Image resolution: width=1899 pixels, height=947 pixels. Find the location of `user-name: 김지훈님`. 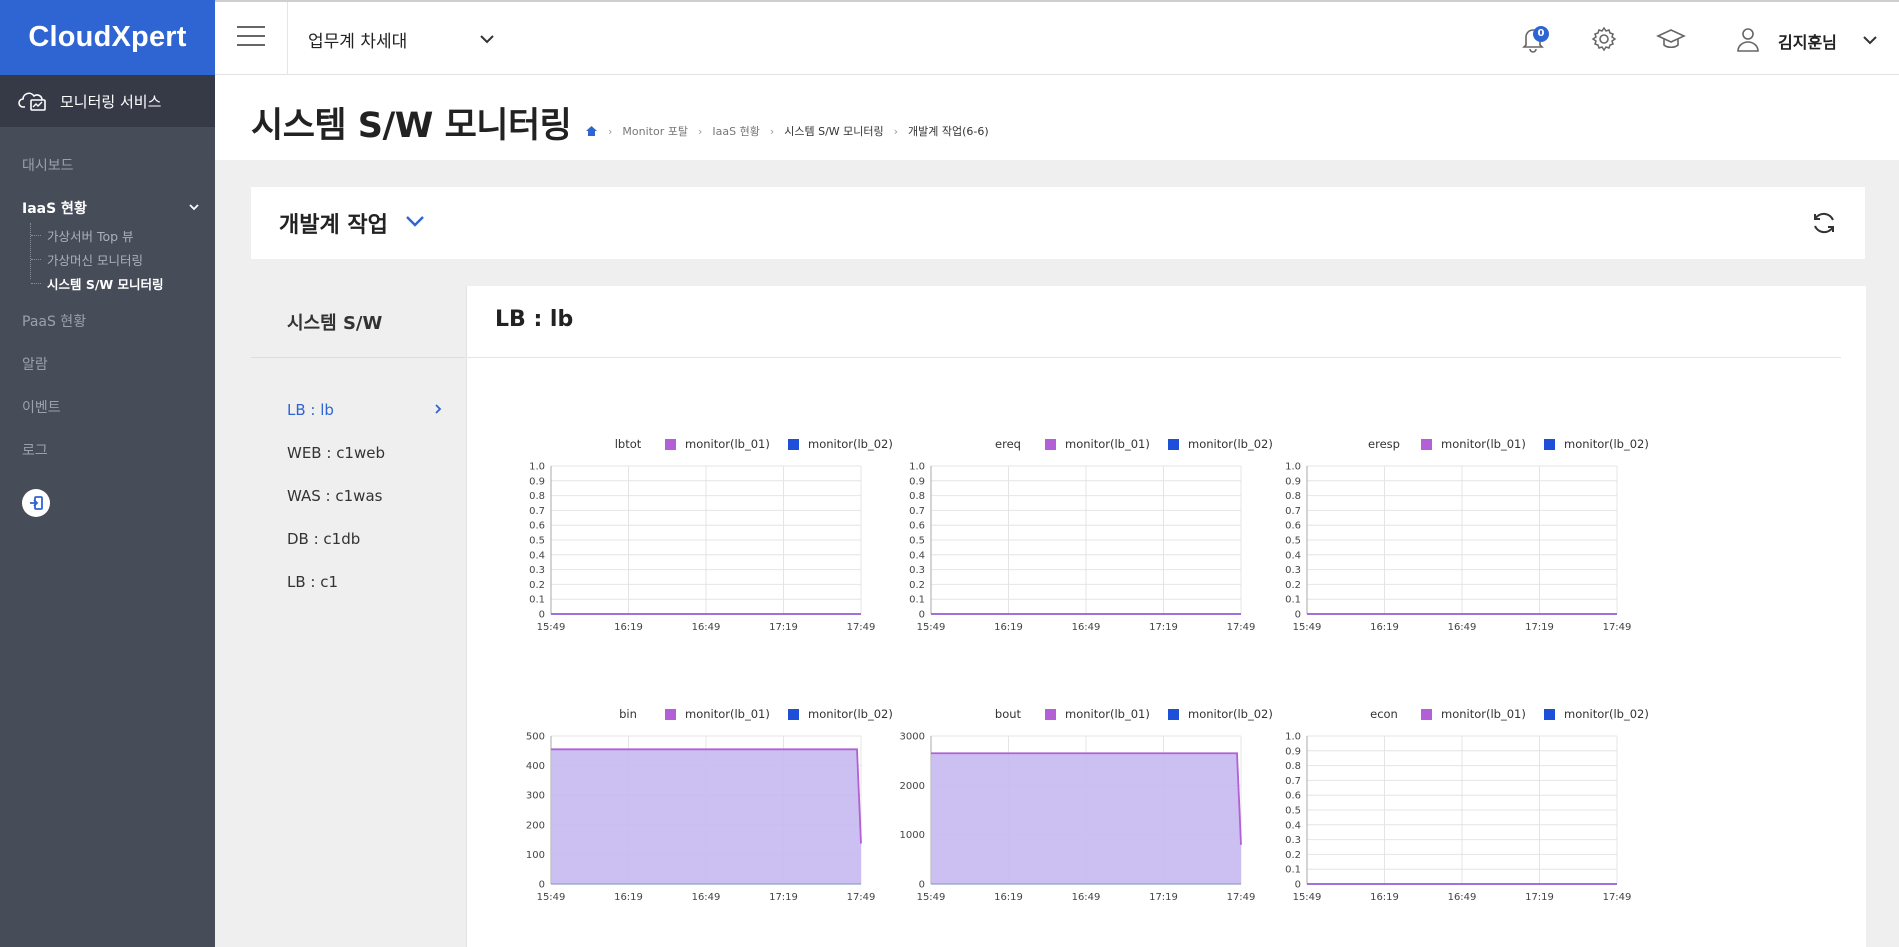

user-name: 김지훈님 is located at coordinates (1807, 41).